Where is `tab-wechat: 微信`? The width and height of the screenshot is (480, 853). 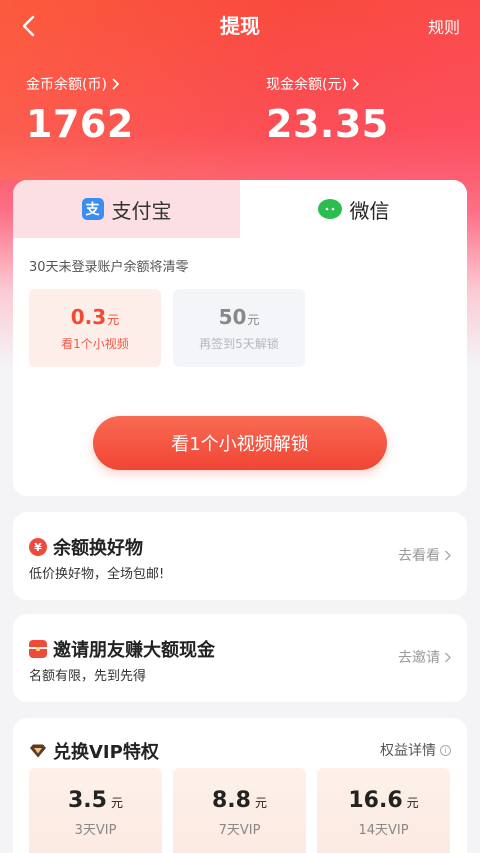
tab-wechat: 微信 is located at coordinates (353, 209).